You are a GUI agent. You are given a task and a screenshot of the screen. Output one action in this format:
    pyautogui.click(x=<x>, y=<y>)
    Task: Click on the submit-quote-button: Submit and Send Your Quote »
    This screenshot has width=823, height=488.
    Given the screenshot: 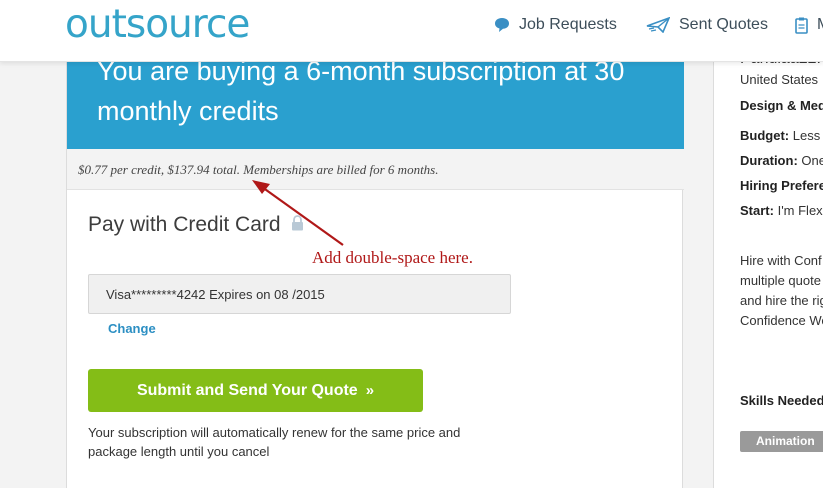 What is the action you would take?
    pyautogui.click(x=255, y=390)
    